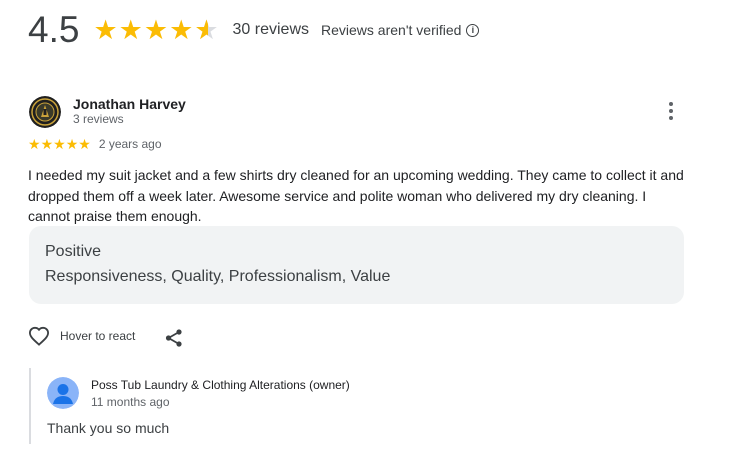  What do you see at coordinates (271, 30) in the screenshot?
I see `reviews-count: 30 reviews` at bounding box center [271, 30].